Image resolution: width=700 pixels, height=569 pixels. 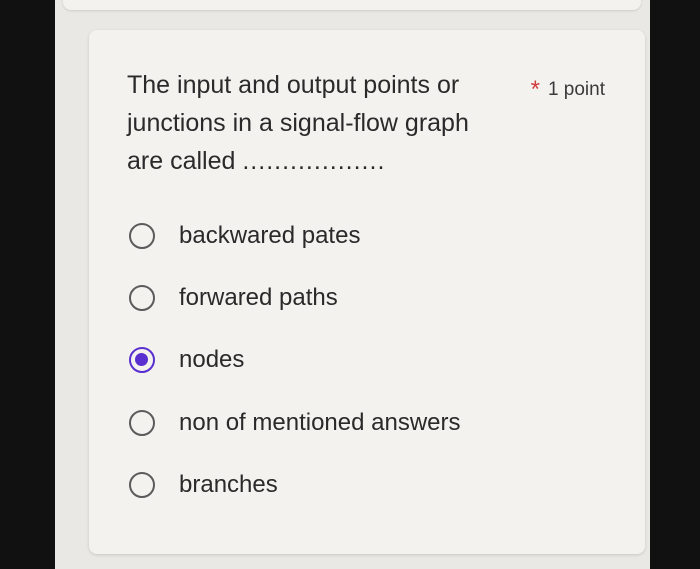 What do you see at coordinates (228, 484) in the screenshot?
I see `option-label: branches` at bounding box center [228, 484].